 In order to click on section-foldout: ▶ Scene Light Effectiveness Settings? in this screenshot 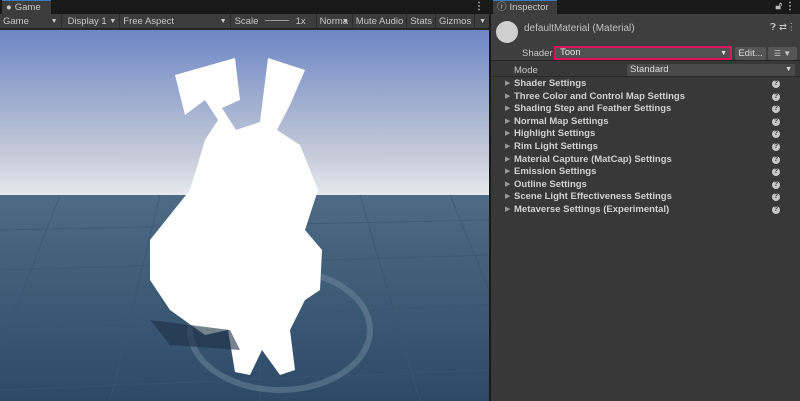, I will do `click(645, 197)`.